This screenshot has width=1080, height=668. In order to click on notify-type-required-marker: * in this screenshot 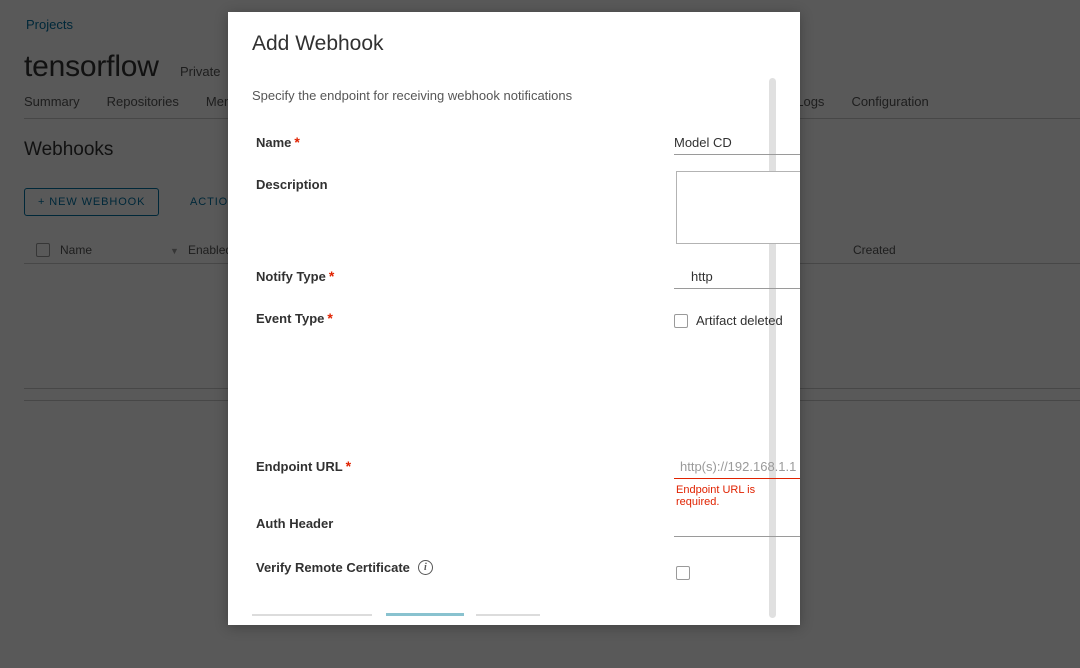, I will do `click(331, 276)`.